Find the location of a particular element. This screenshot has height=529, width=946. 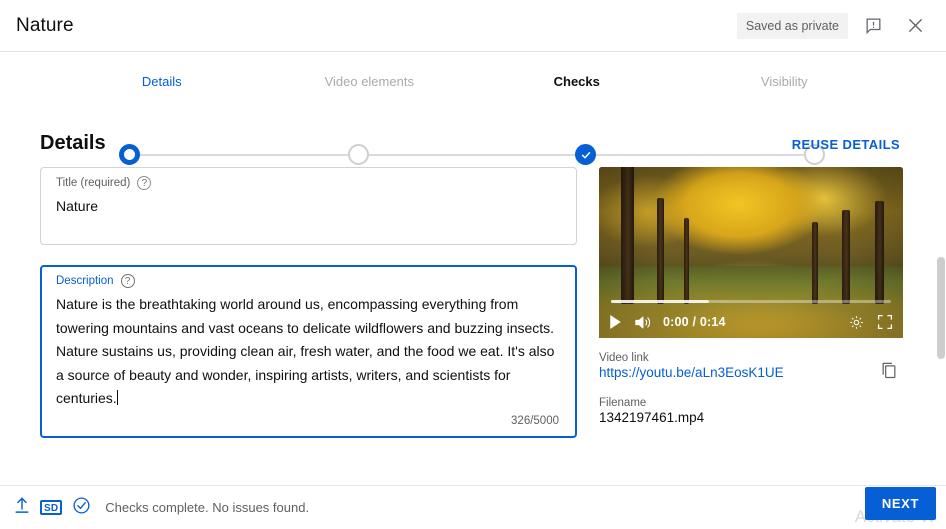

page-title: Nature is located at coordinates (45, 25).